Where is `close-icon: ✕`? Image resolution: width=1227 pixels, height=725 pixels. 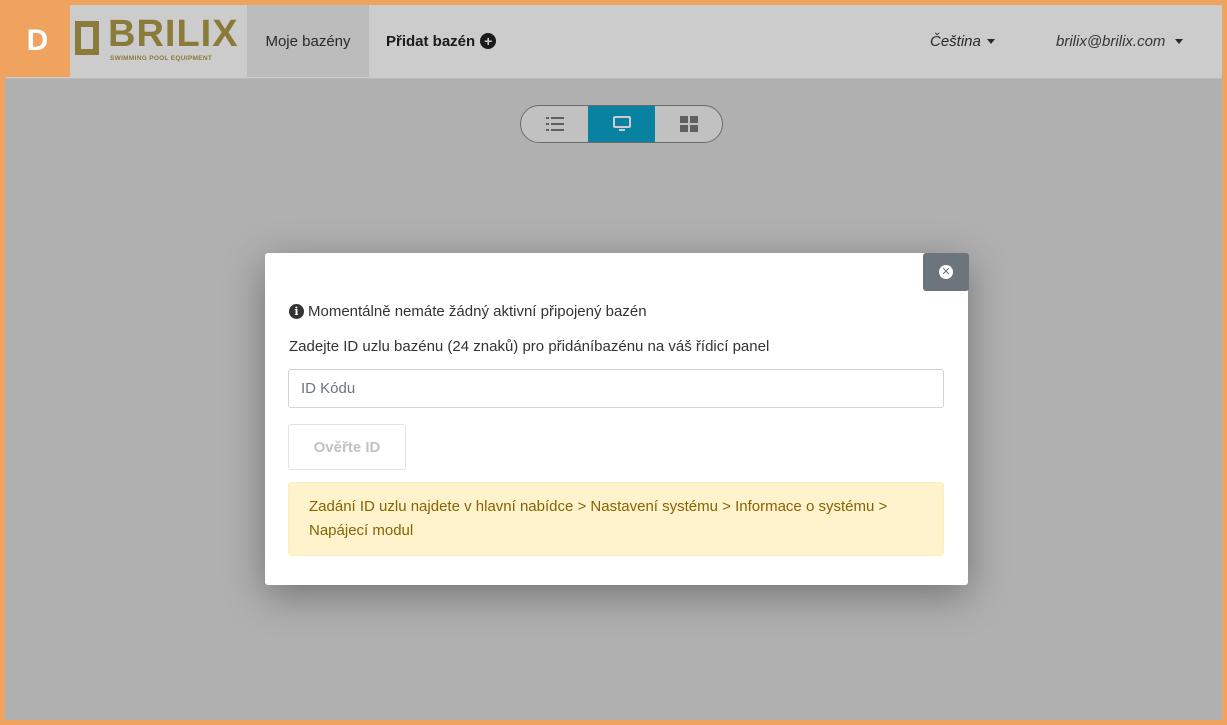 close-icon: ✕ is located at coordinates (946, 272).